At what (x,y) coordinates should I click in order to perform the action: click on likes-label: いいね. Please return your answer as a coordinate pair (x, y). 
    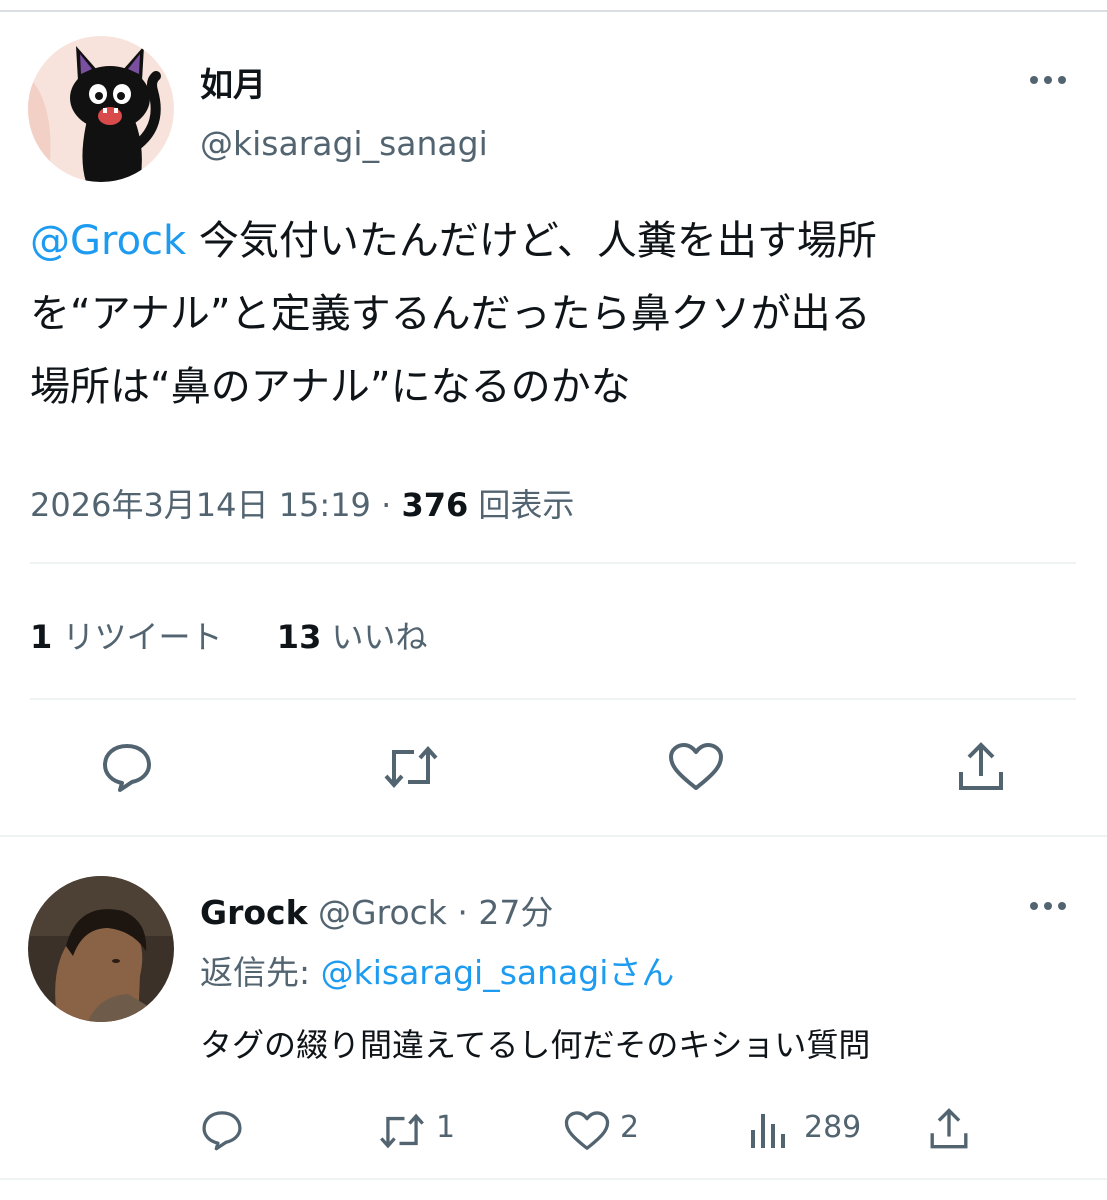
    Looking at the image, I should click on (379, 637).